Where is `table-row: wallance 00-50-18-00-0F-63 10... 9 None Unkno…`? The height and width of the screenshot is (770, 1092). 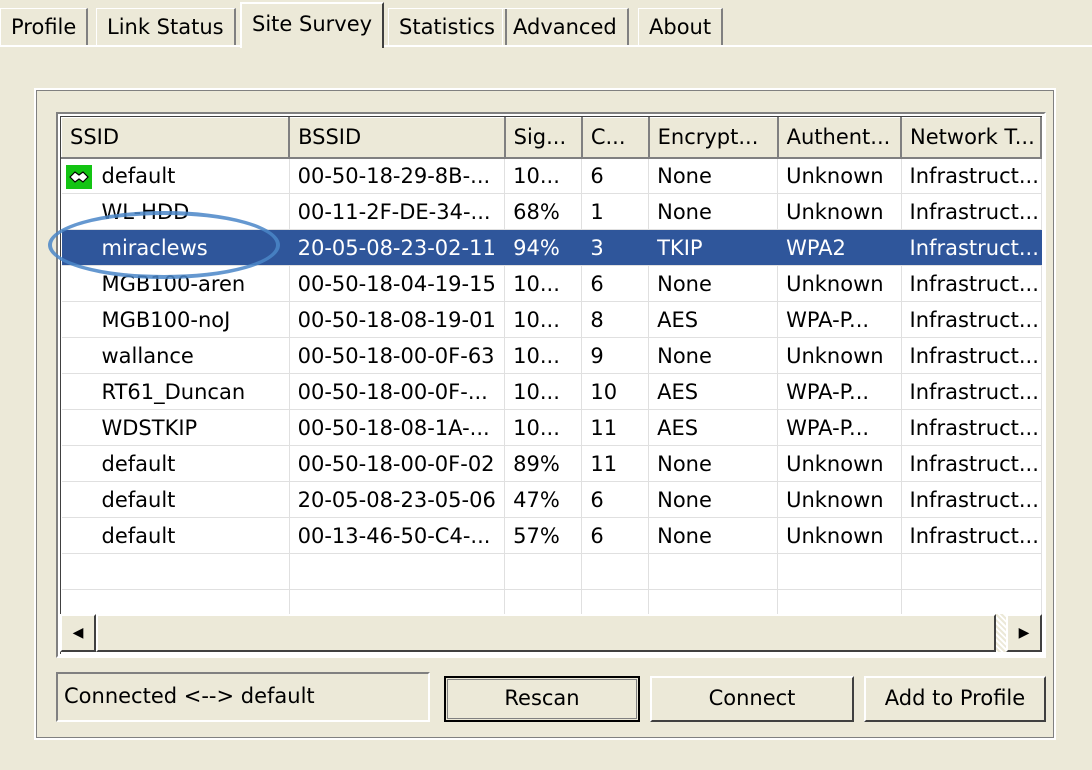
table-row: wallance 00-50-18-00-0F-63 10... 9 None Unkno… is located at coordinates (551, 355).